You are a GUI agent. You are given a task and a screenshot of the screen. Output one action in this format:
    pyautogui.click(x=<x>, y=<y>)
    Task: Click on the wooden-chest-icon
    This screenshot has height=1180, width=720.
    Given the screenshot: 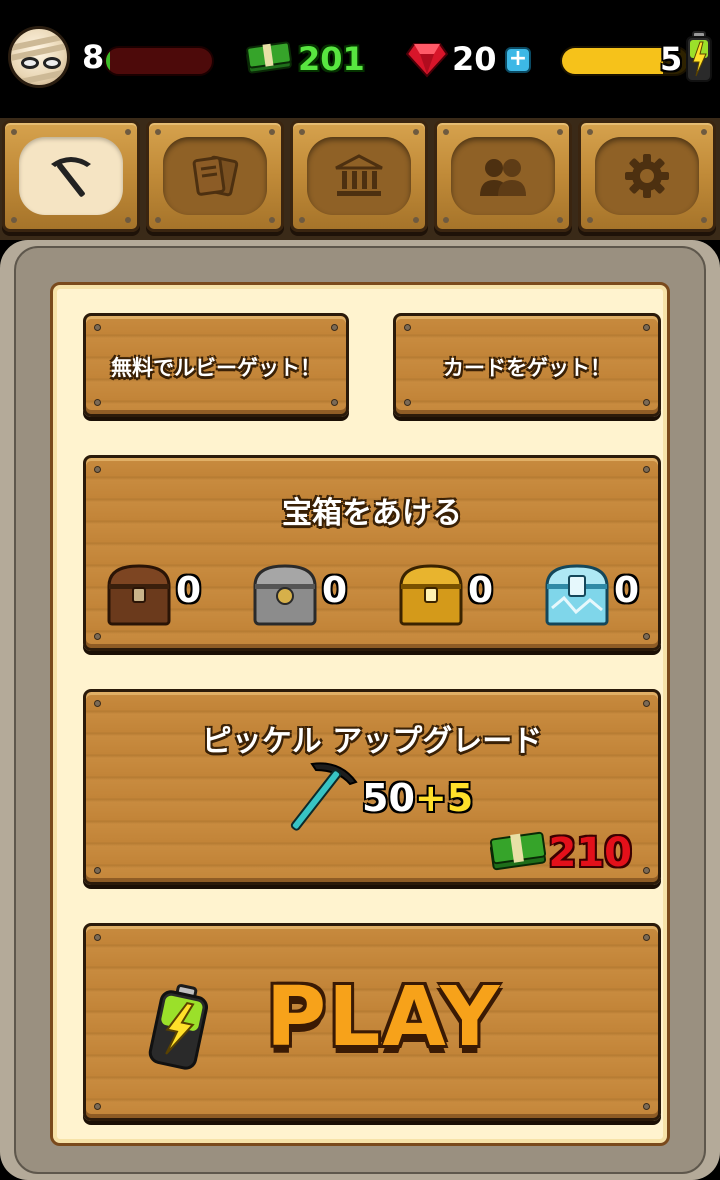 What is the action you would take?
    pyautogui.click(x=139, y=595)
    